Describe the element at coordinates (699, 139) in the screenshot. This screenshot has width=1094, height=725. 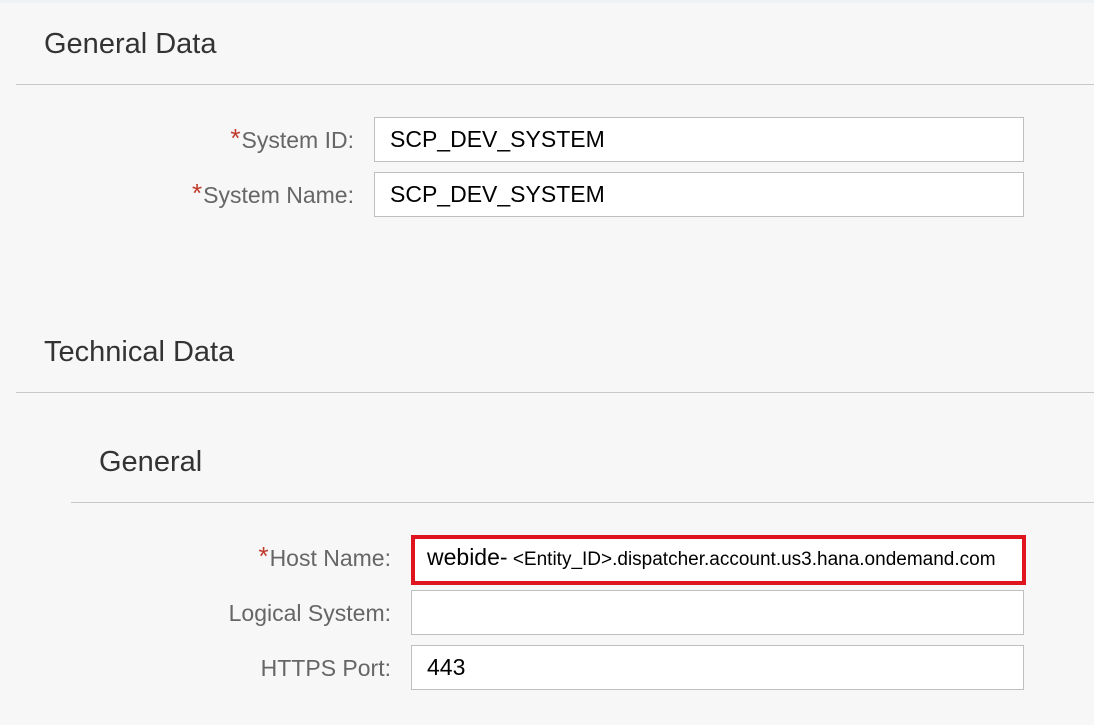
I see `system-id-field: SCP_DEV_SYSTEM` at that location.